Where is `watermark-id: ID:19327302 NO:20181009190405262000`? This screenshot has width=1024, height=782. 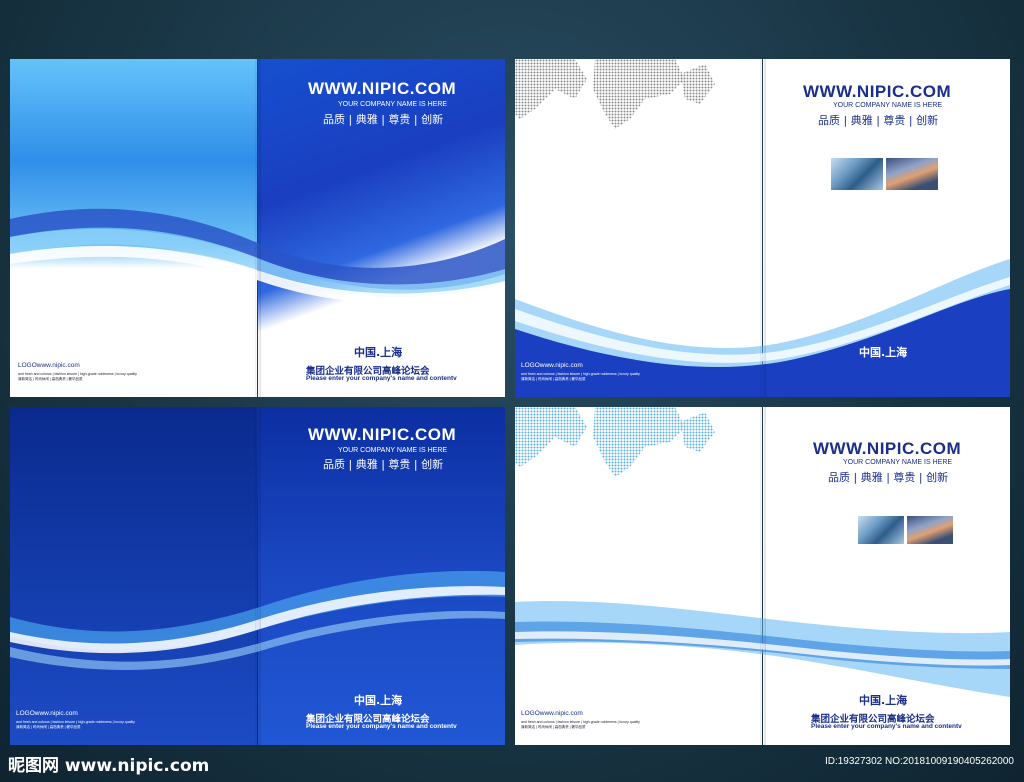
watermark-id: ID:19327302 NO:20181009190405262000 is located at coordinates (919, 761).